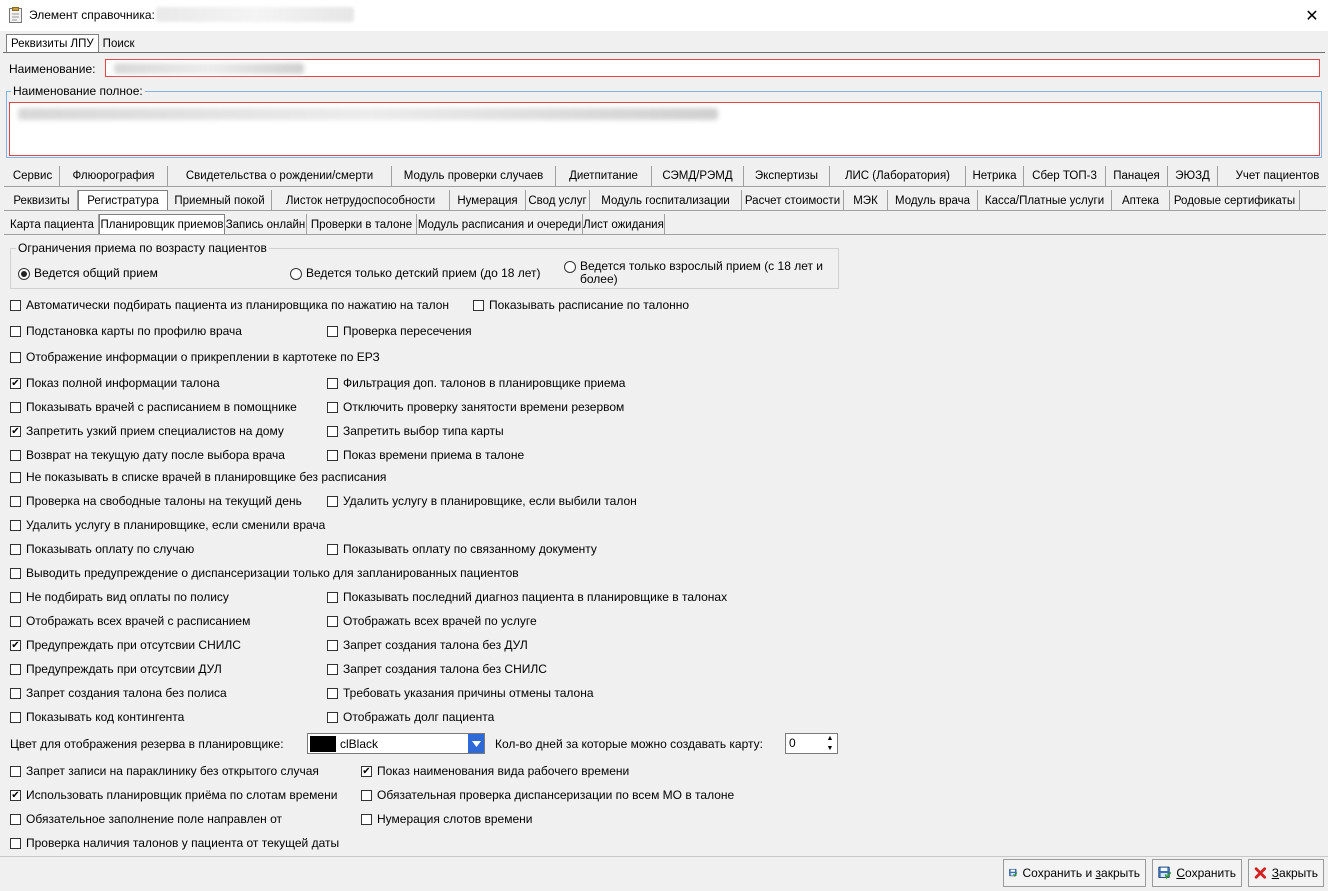 This screenshot has width=1328, height=891. I want to click on setting-checkbox-1: Показывать расписание по талонно, so click(581, 305).